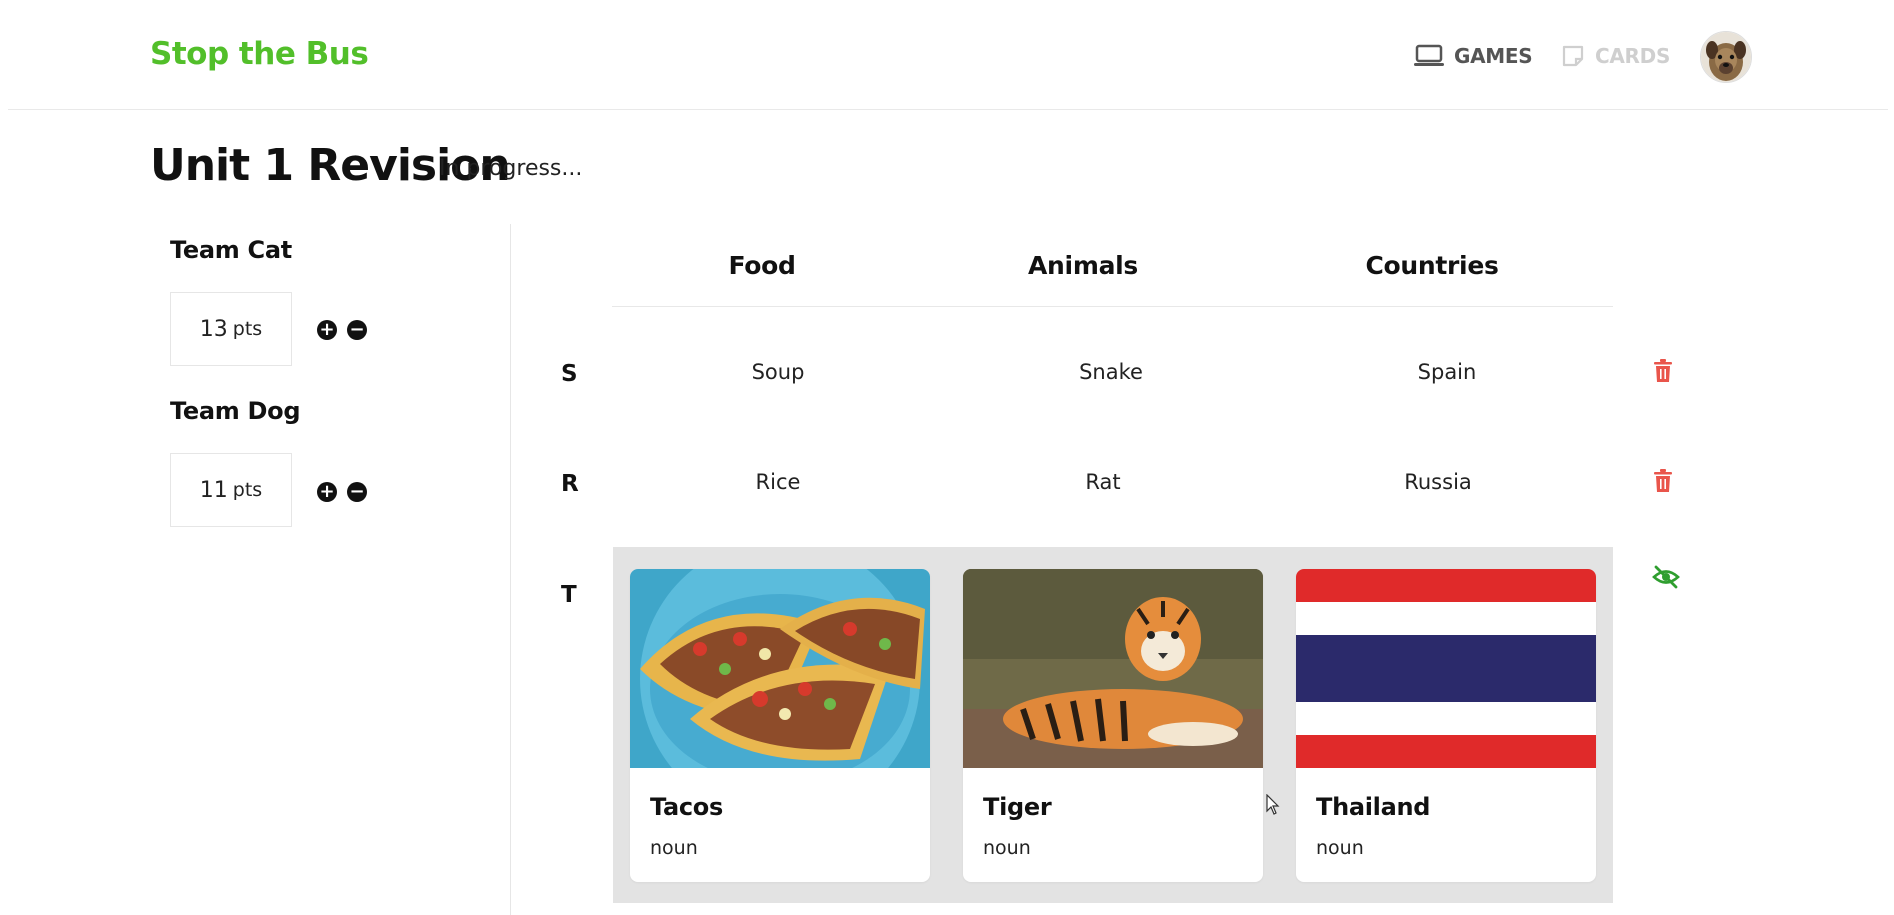 This screenshot has width=1894, height=915. Describe the element at coordinates (235, 411) in the screenshot. I see `team-name: Team Dog` at that location.